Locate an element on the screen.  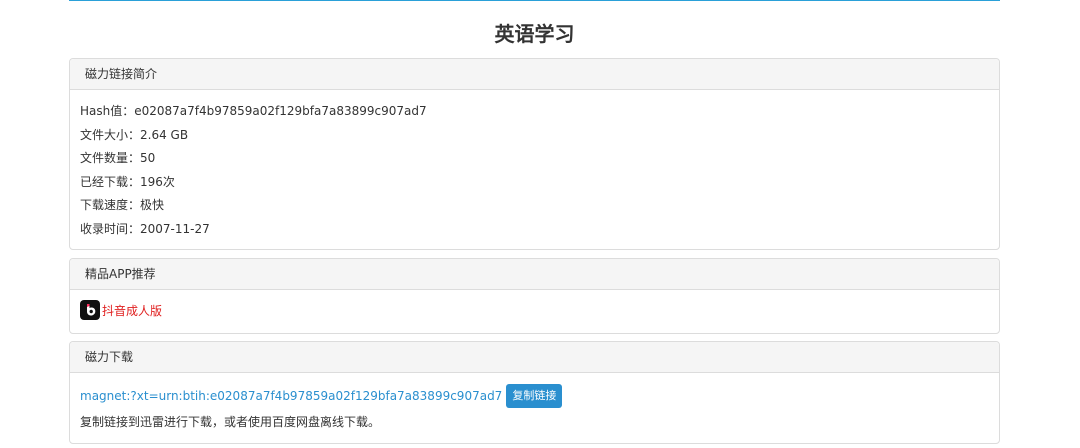
download-hint: 复制链接到迅雷进行下载，或者使用百度网盘离线下载。 is located at coordinates (230, 422).